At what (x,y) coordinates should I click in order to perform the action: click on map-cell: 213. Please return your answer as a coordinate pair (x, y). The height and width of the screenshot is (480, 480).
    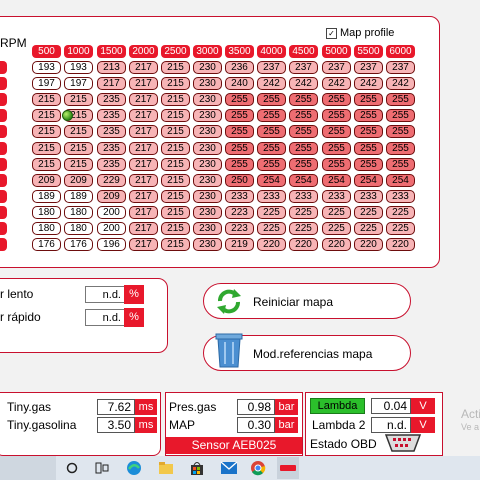
    Looking at the image, I should click on (111, 67).